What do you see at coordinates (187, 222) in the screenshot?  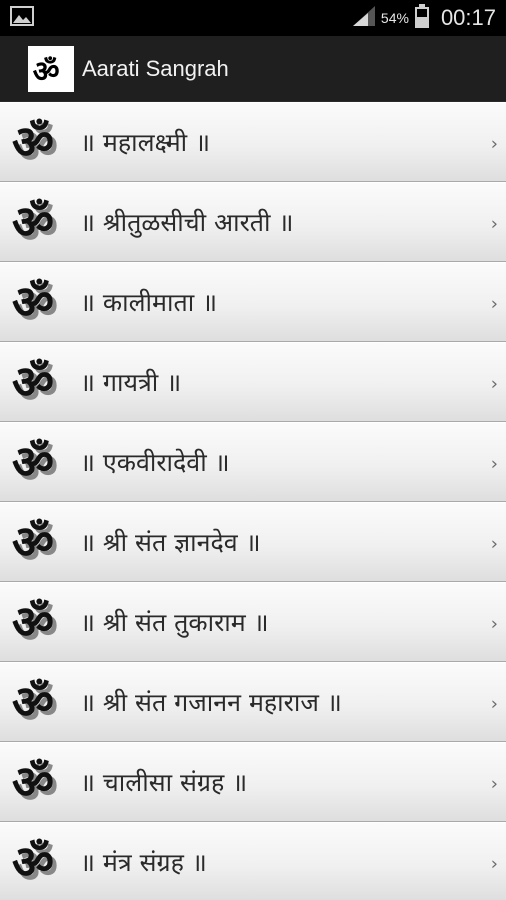 I see `list-item-label: ॥ श्रीतुळसीची आरती ॥` at bounding box center [187, 222].